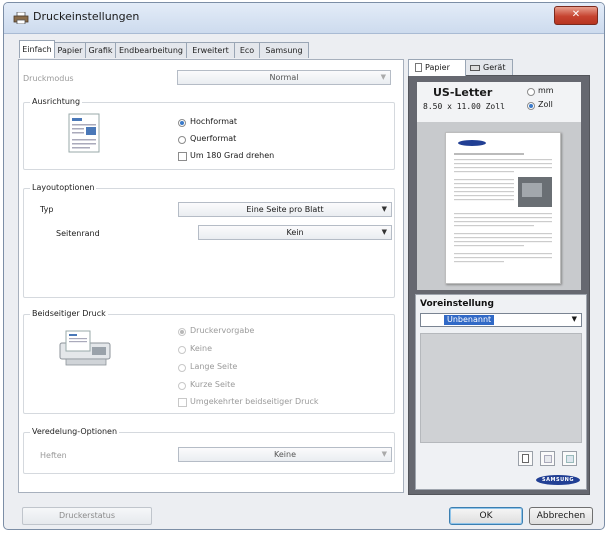  Describe the element at coordinates (182, 402) in the screenshot. I see `reverse-duplex-checkbox` at that location.